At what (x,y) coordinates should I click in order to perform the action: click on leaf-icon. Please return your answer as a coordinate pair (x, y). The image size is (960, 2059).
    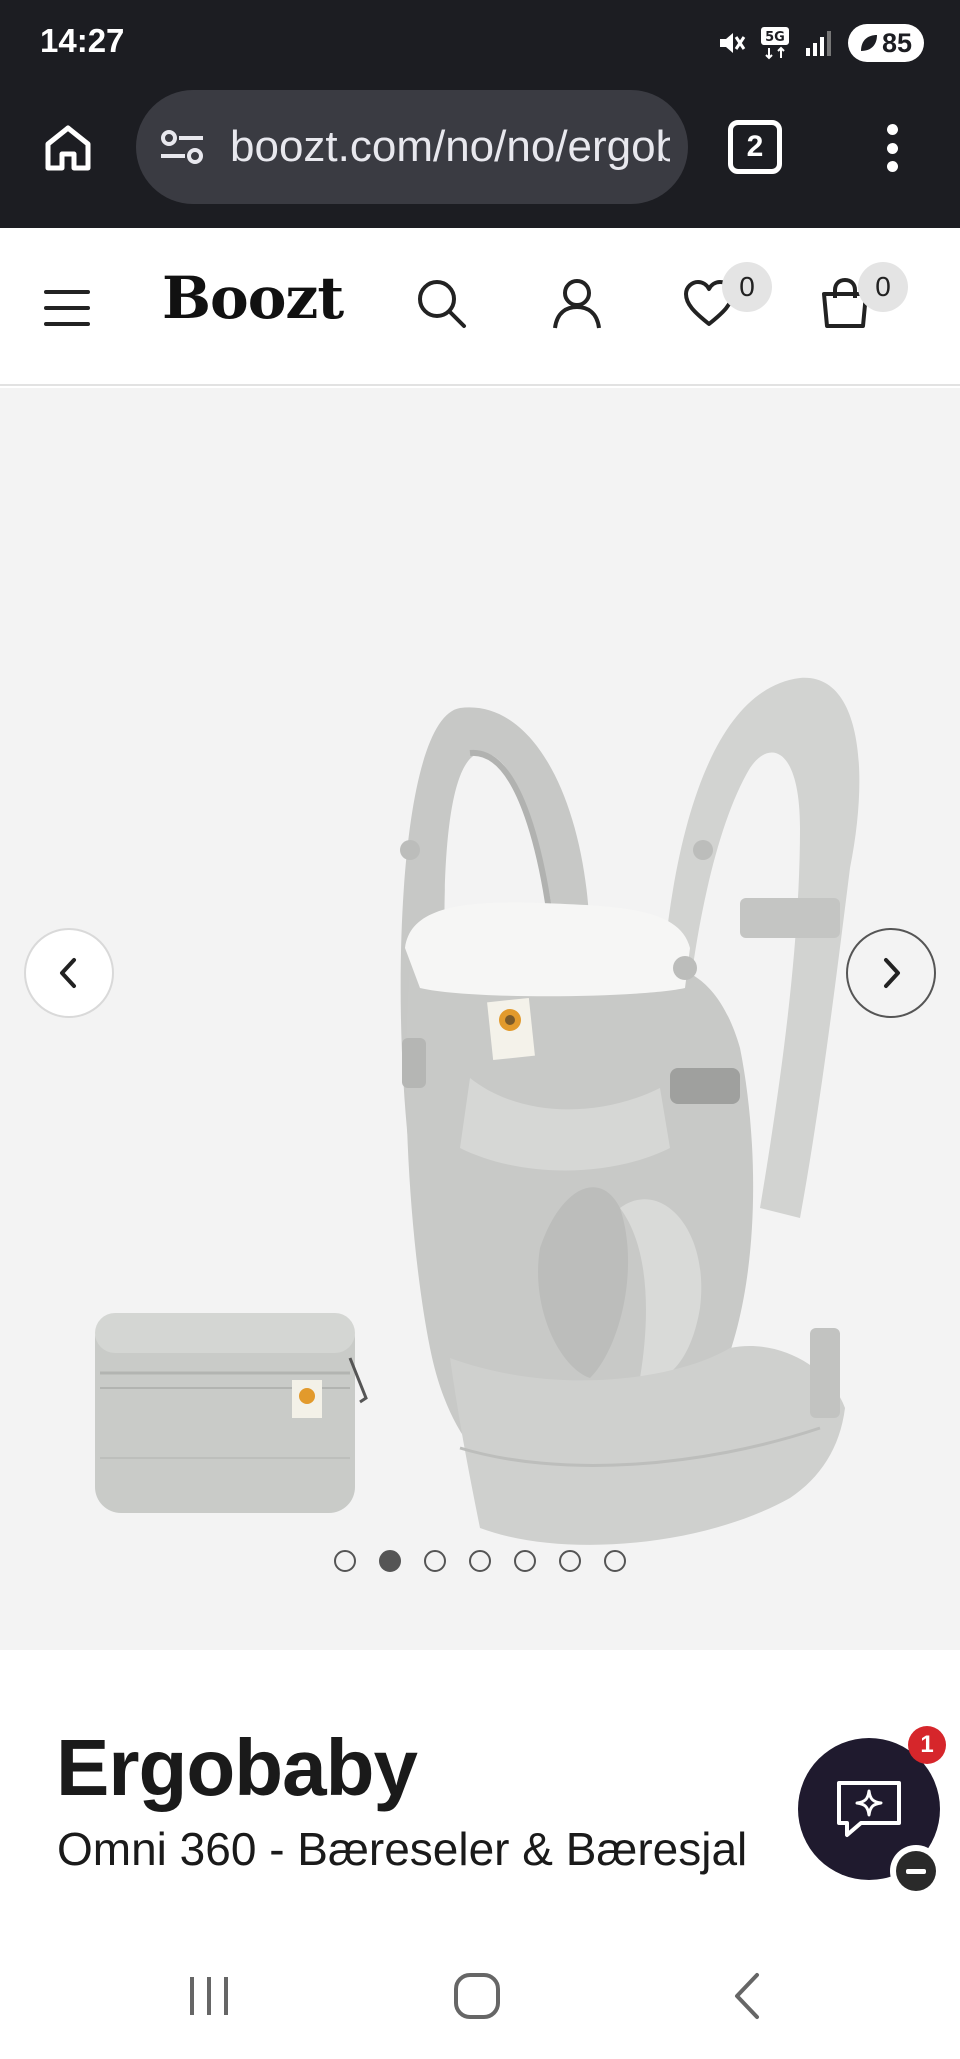
    Looking at the image, I should click on (868, 43).